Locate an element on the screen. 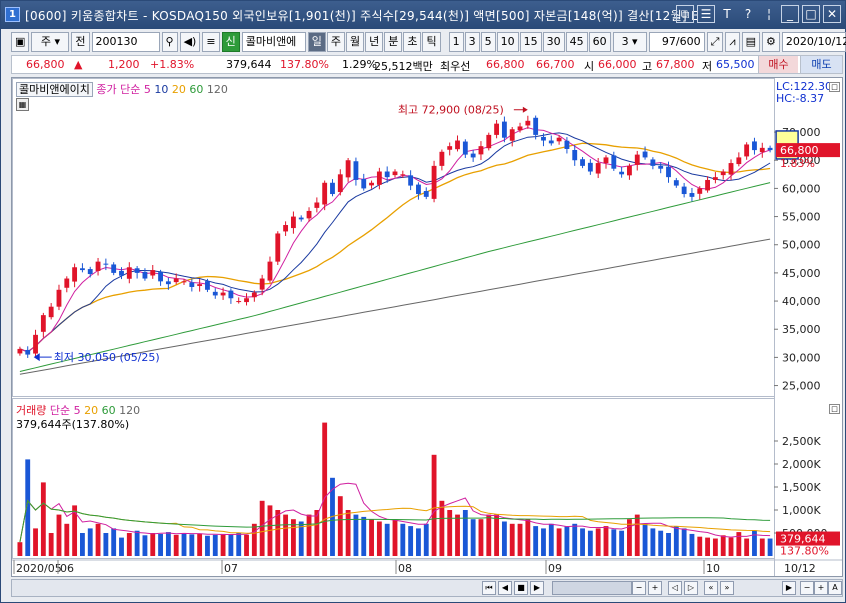 The height and width of the screenshot is (603, 846). price-panel-maximize-icon: □ is located at coordinates (834, 87).